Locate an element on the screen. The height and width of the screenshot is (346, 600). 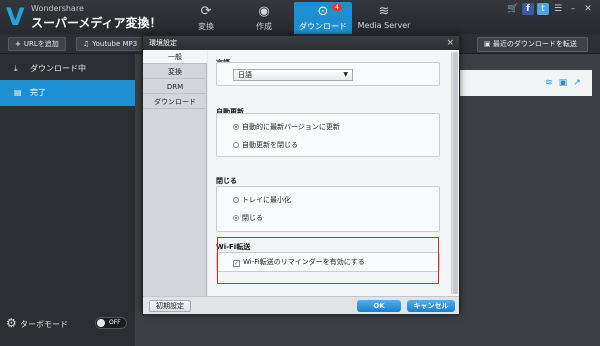
youtube-mp3-label: Youtube MP3 is located at coordinates (115, 44).